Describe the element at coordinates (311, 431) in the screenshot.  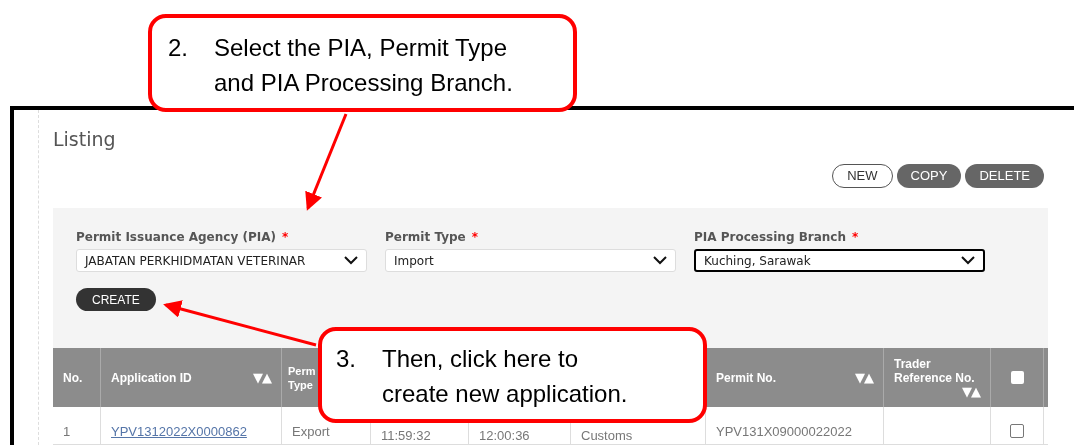
I see `table-cell: Export` at that location.